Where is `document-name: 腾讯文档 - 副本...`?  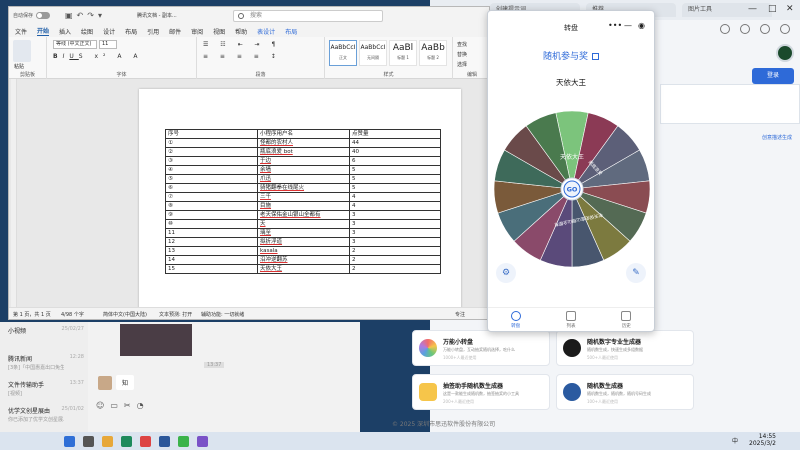 document-name: 腾讯文档 - 副本... is located at coordinates (157, 15).